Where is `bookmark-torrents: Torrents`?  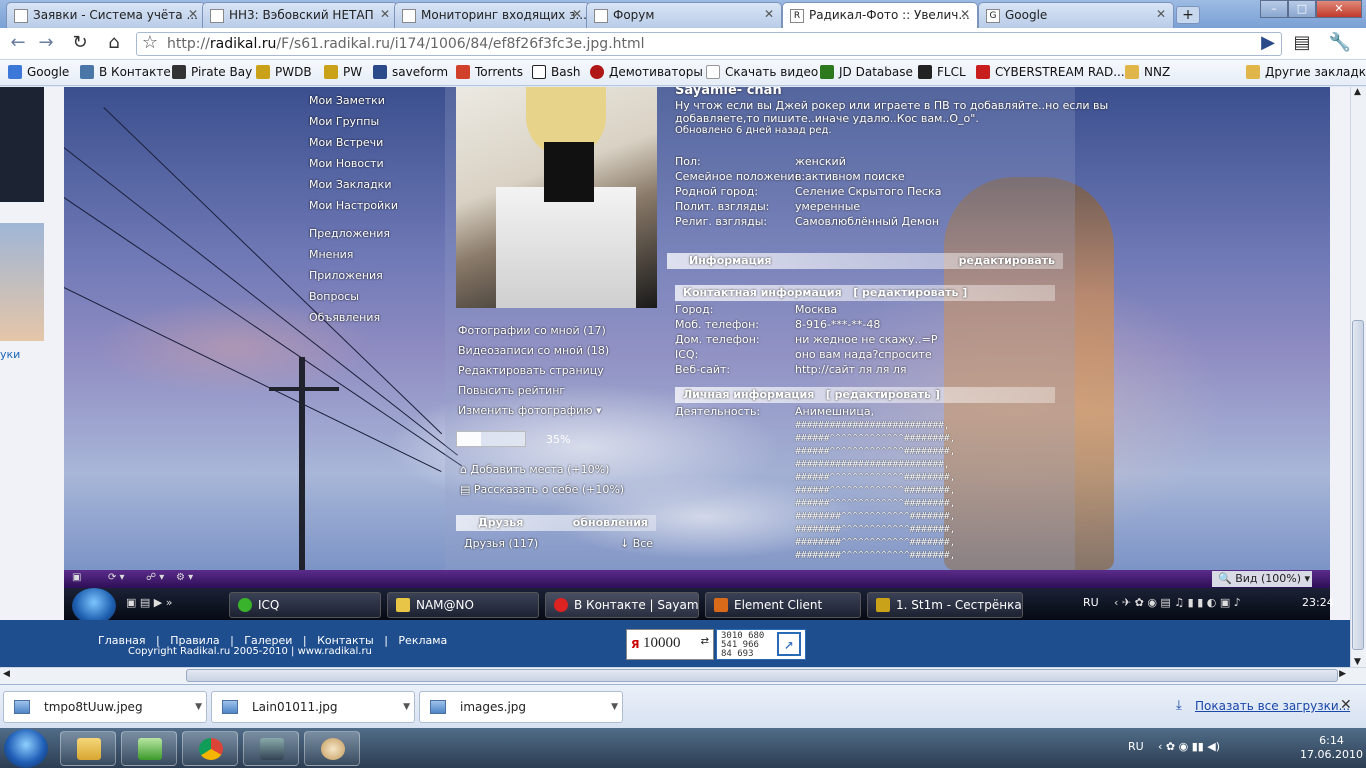
bookmark-torrents: Torrents is located at coordinates (489, 72).